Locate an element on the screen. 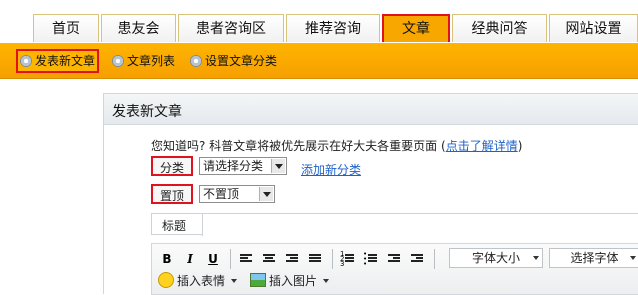 The height and width of the screenshot is (295, 638). tab-patient-club: 患友会 is located at coordinates (138, 28).